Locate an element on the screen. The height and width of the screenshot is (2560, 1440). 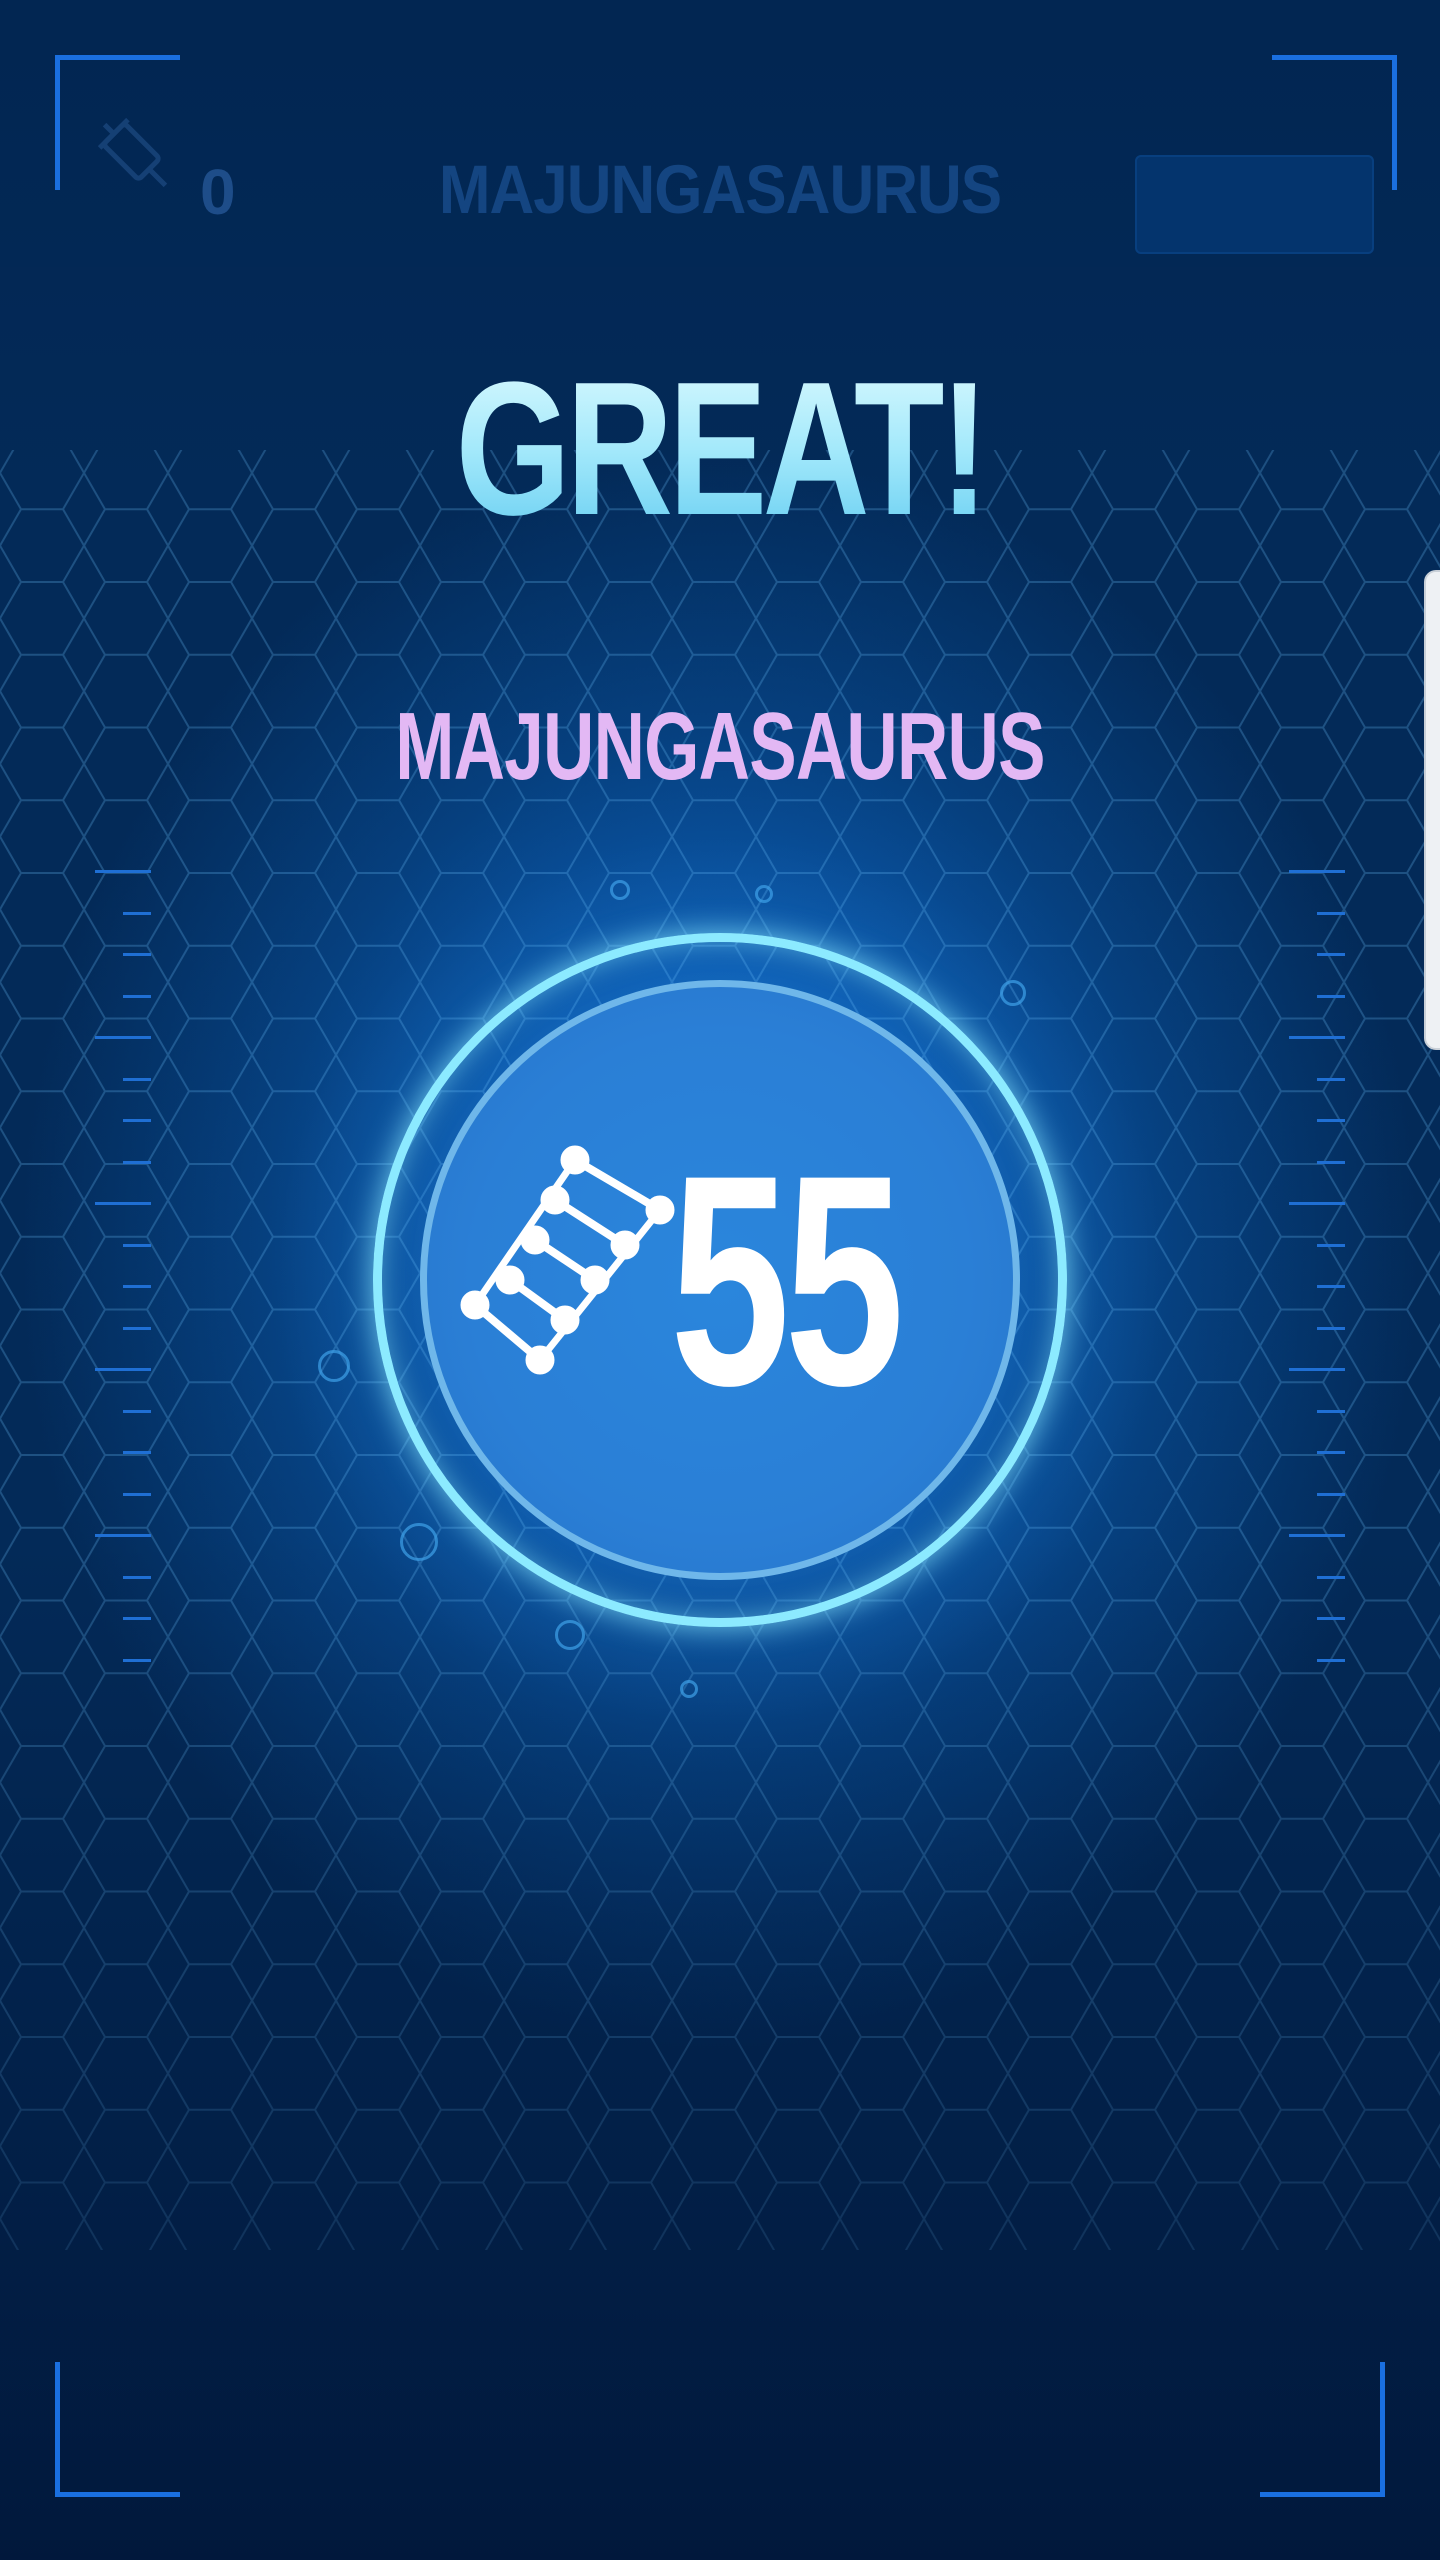
dna-icon is located at coordinates (567, 1260).